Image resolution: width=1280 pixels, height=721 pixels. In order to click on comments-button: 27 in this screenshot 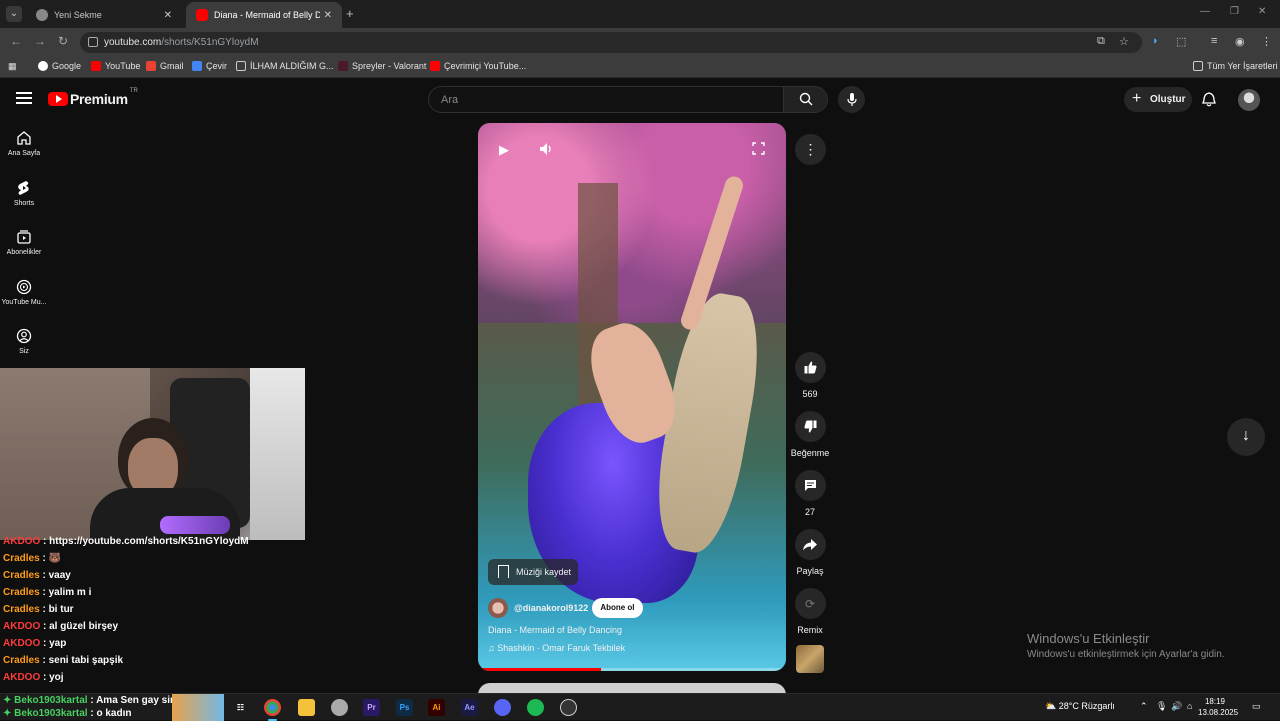, I will do `click(810, 493)`.